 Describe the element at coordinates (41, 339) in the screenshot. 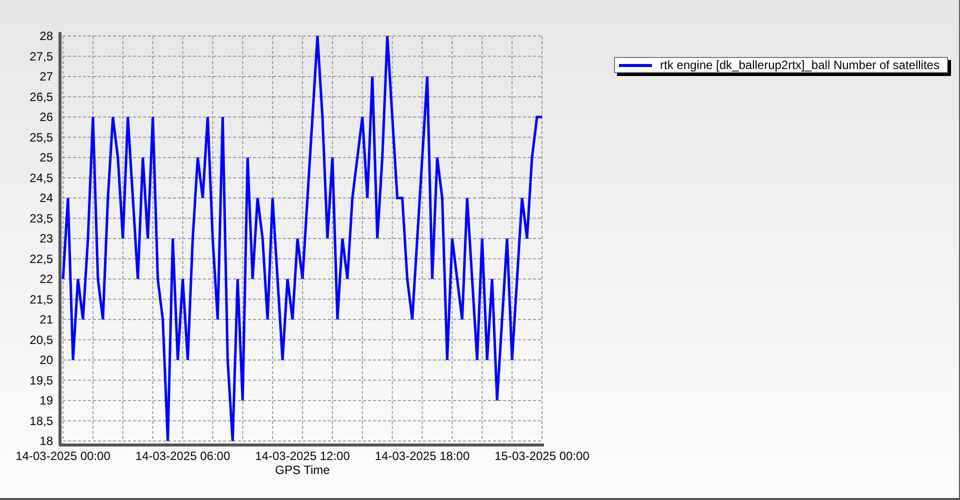

I see `y-tick-label: 20,5` at that location.